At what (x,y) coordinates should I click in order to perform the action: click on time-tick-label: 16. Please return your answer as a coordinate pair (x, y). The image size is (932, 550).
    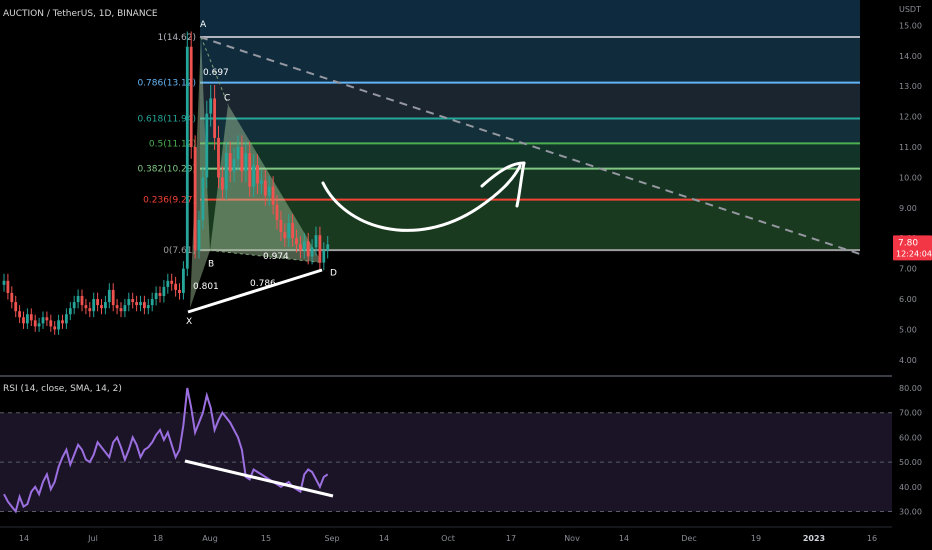
    Looking at the image, I should click on (872, 538).